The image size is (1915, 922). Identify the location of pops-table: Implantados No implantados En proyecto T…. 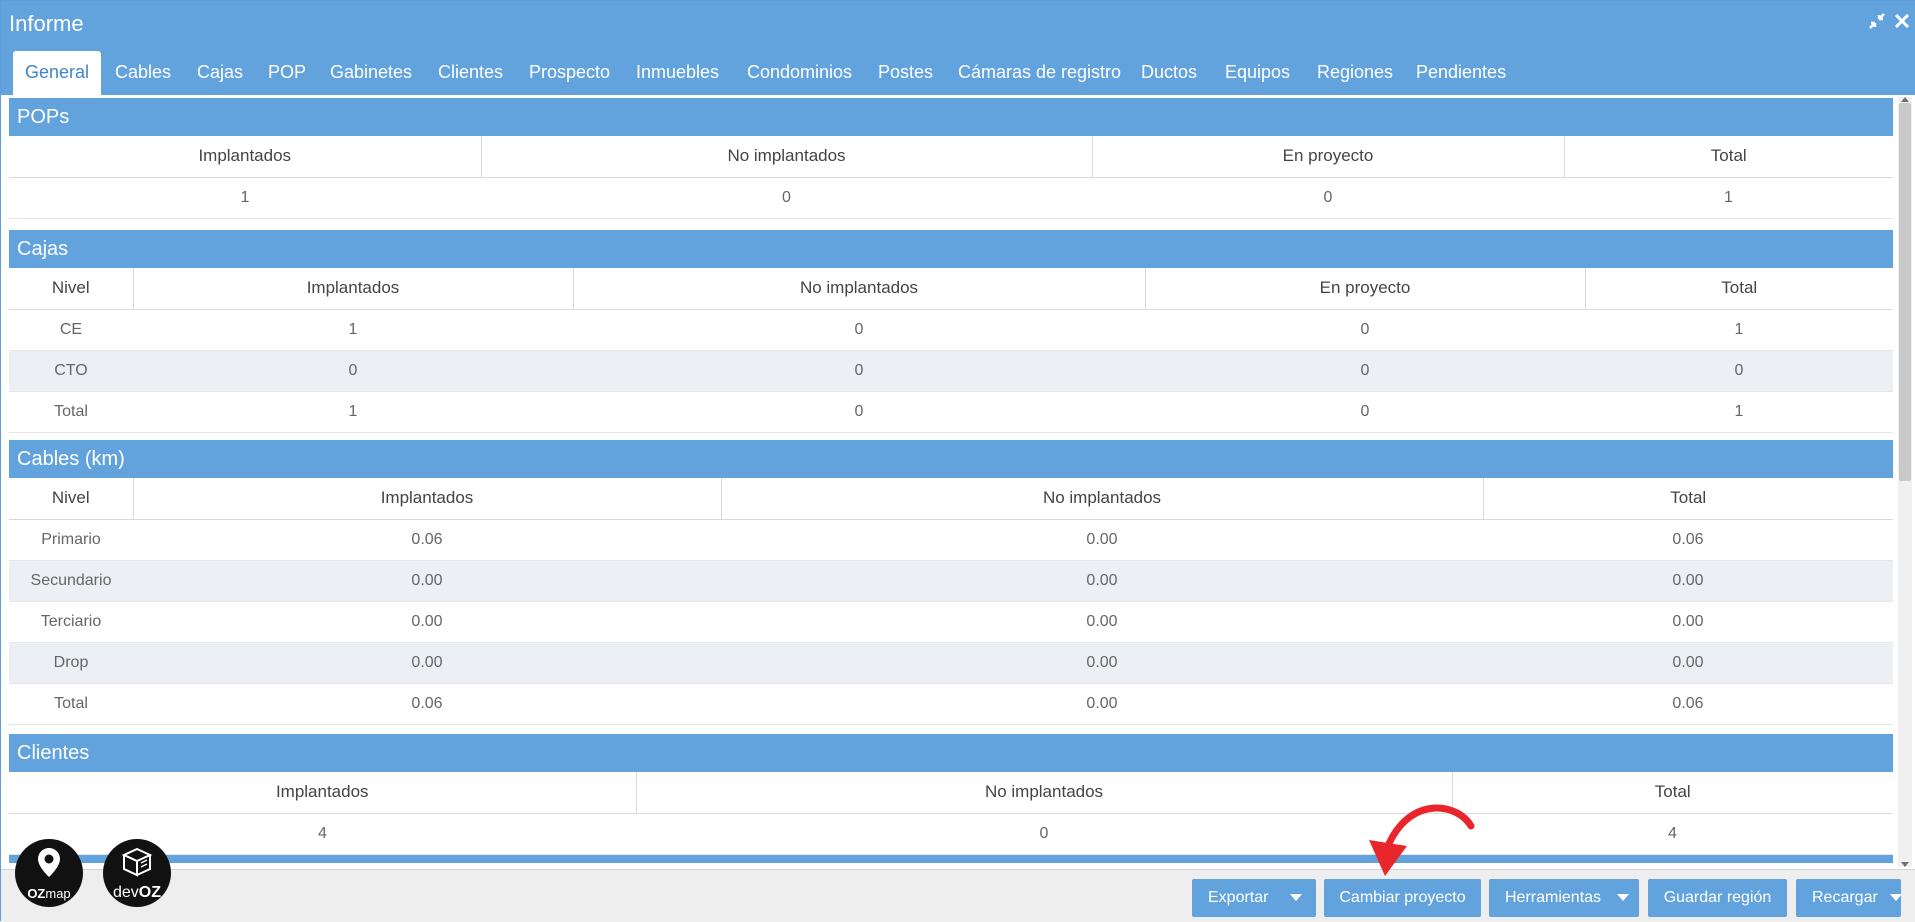
(951, 177).